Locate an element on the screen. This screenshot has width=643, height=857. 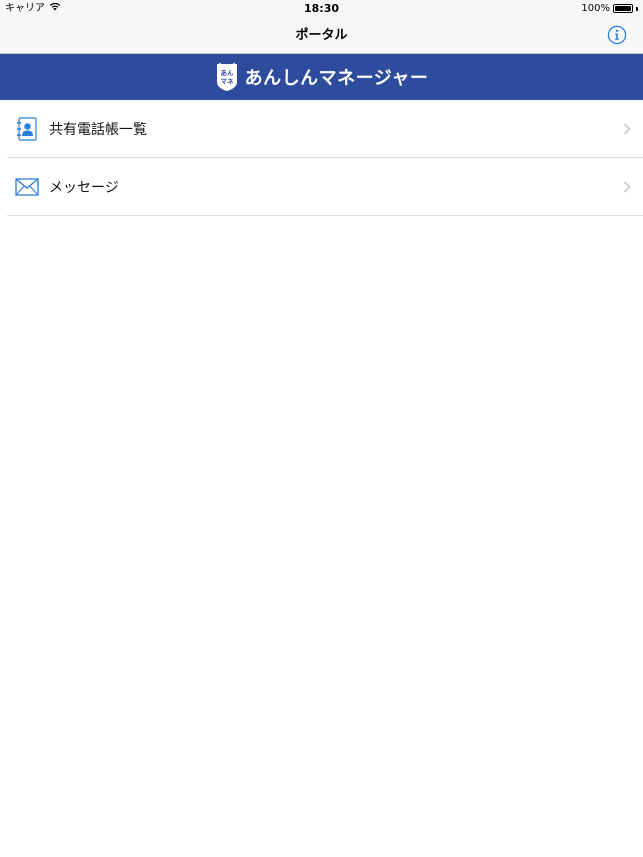
status-right: 100% is located at coordinates (609, 8).